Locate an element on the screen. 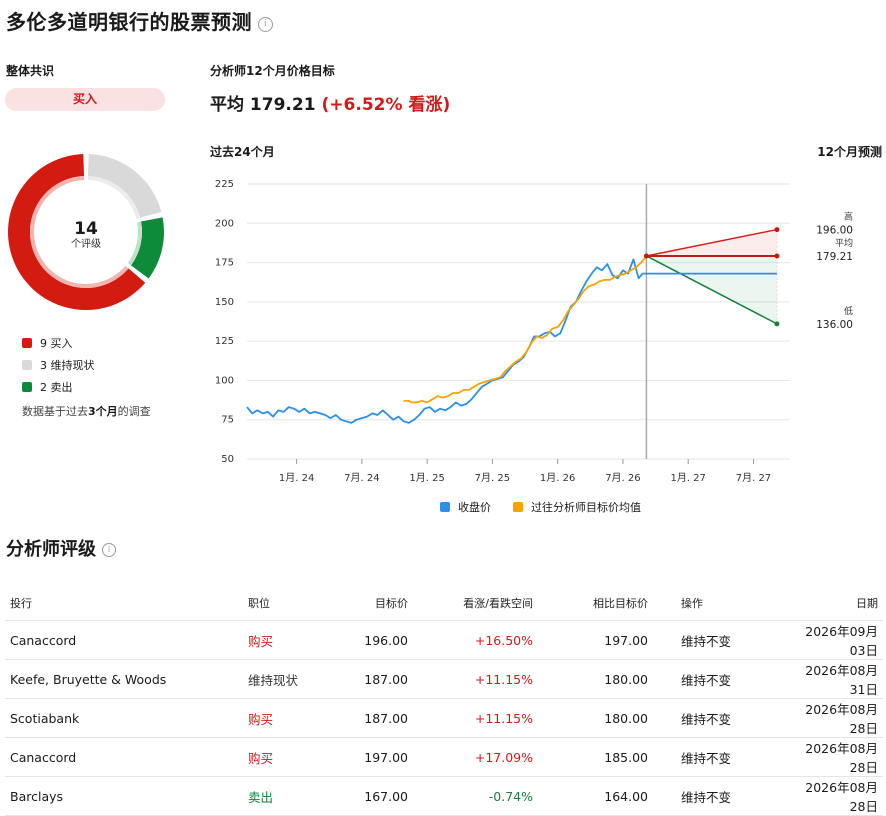  x-tick-label: 7月. 26 is located at coordinates (622, 478).